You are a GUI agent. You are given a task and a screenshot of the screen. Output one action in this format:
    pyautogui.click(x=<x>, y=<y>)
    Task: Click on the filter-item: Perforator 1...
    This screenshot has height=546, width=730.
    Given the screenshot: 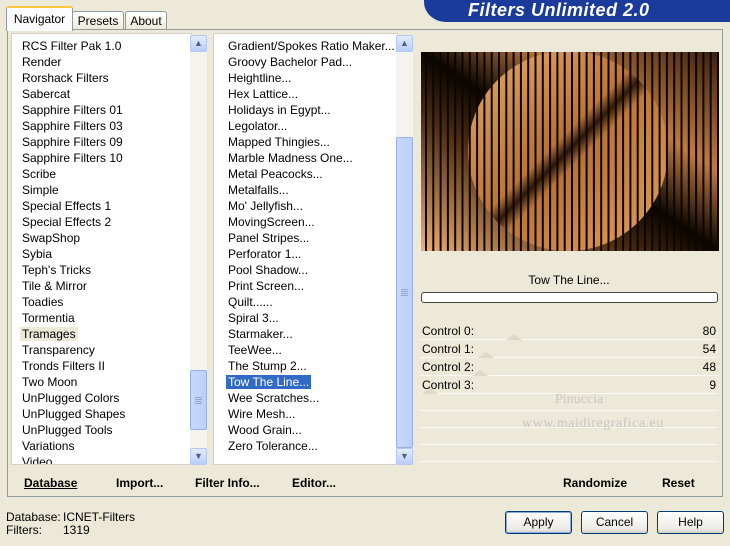 What is the action you would take?
    pyautogui.click(x=305, y=254)
    